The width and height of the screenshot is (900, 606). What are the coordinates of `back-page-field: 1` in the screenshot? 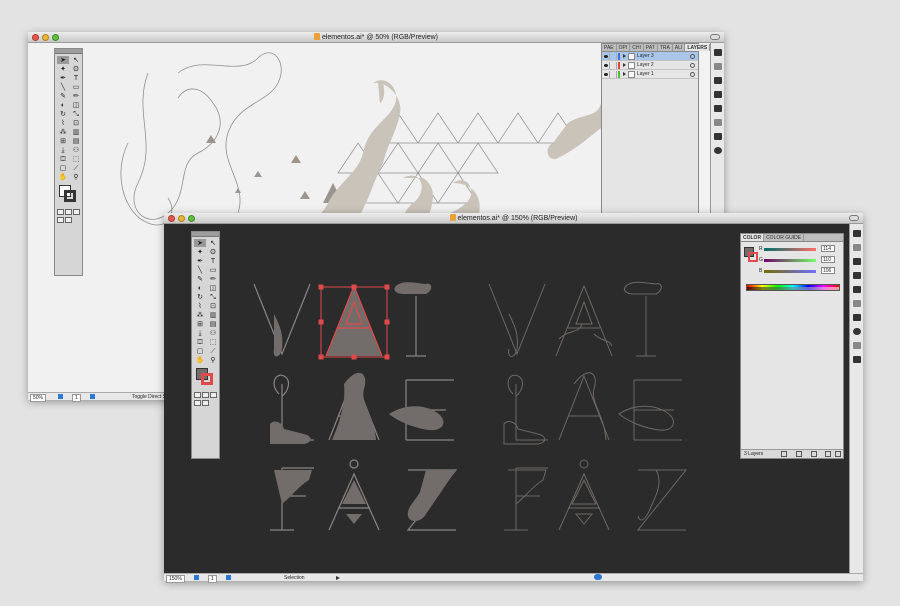 It's located at (76, 398).